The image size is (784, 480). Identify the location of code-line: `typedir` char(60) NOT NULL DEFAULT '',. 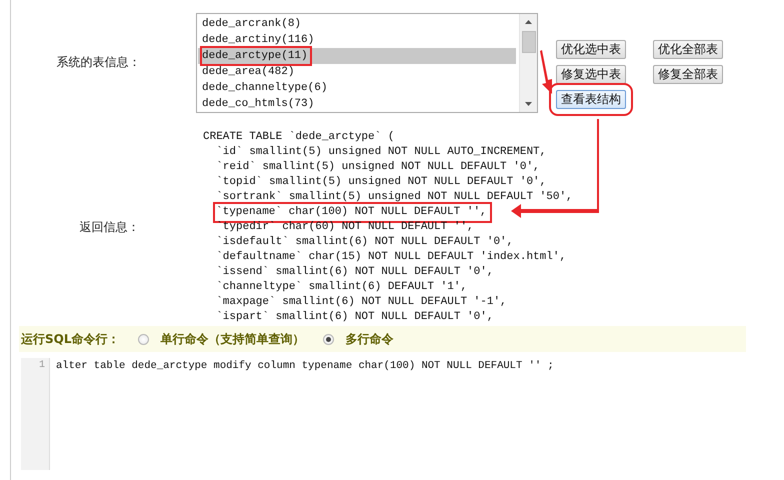
(344, 227).